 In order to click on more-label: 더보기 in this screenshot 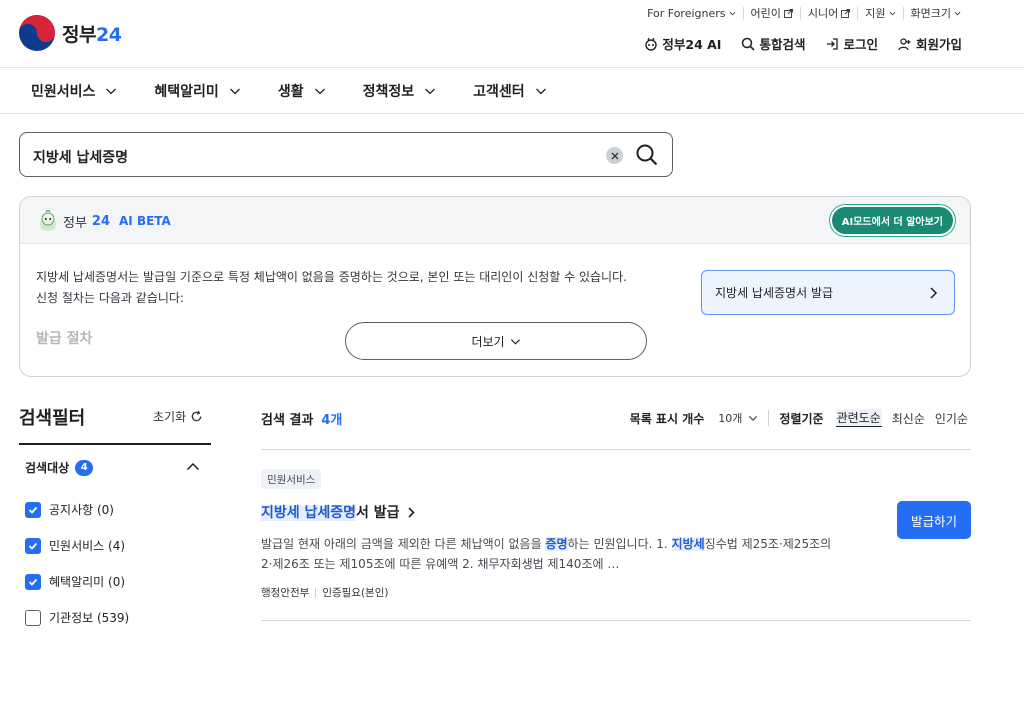, I will do `click(488, 341)`.